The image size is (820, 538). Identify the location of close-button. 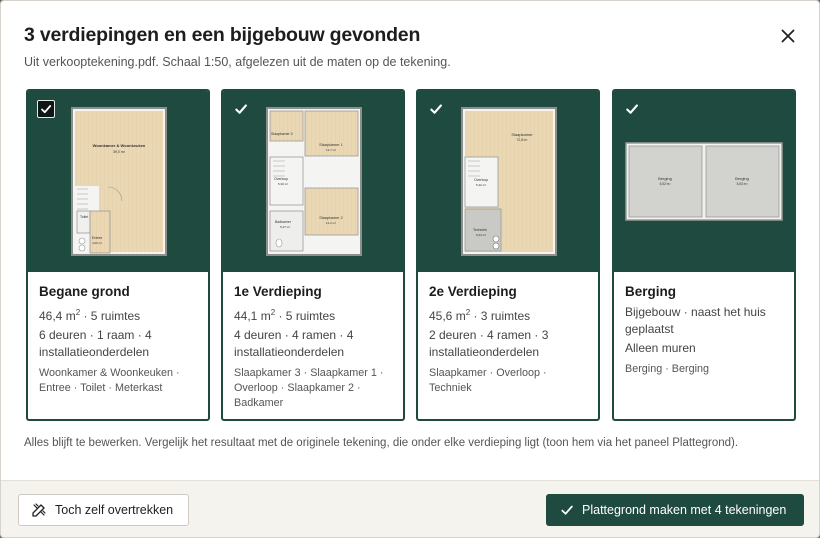
(788, 36).